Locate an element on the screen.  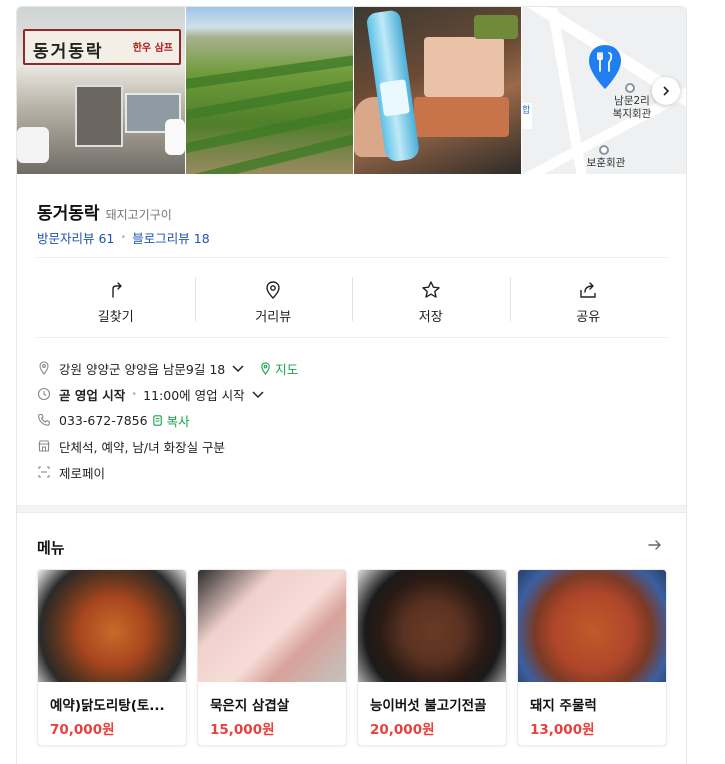
copy-icon is located at coordinates (157, 420).